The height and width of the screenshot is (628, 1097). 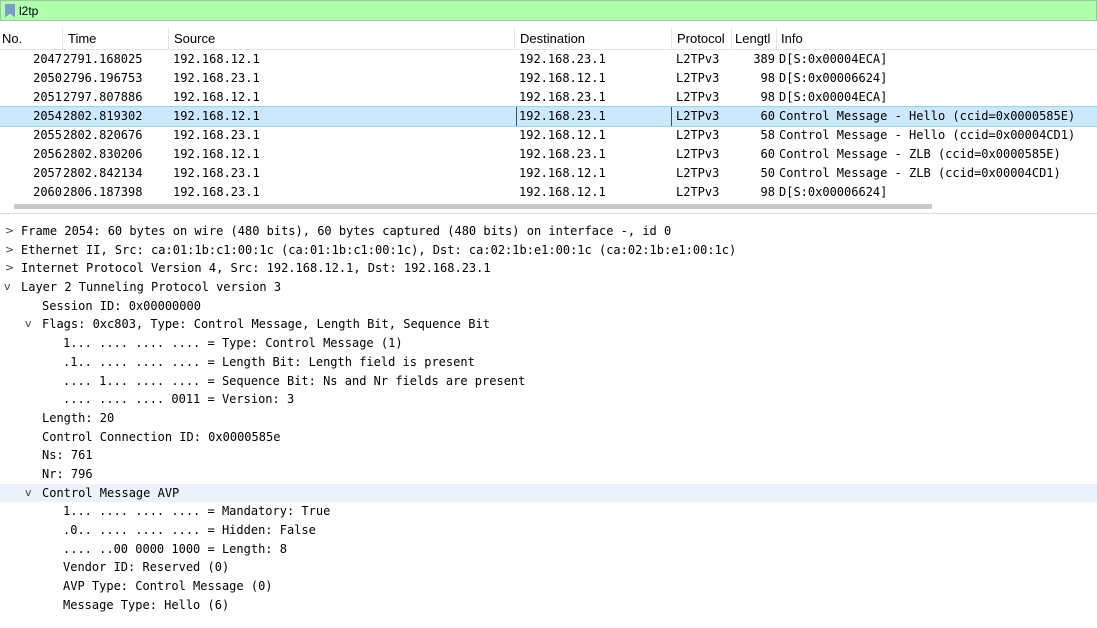 I want to click on detail-text: AVP Type: Control Message (0), so click(x=168, y=586).